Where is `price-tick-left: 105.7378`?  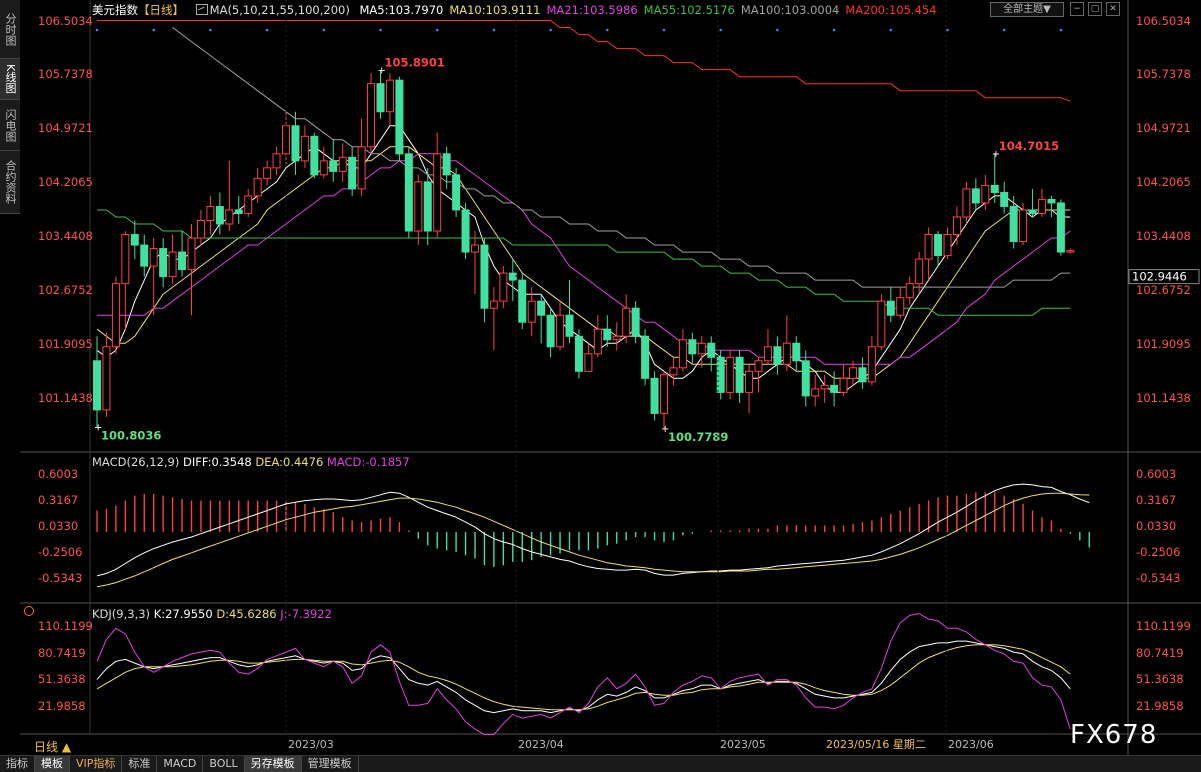 price-tick-left: 105.7378 is located at coordinates (65, 74).